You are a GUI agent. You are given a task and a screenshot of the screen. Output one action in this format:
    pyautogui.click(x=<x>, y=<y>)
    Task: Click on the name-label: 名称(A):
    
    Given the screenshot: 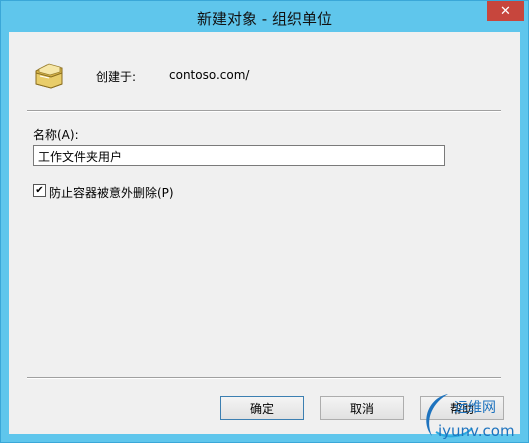 What is the action you would take?
    pyautogui.click(x=56, y=135)
    